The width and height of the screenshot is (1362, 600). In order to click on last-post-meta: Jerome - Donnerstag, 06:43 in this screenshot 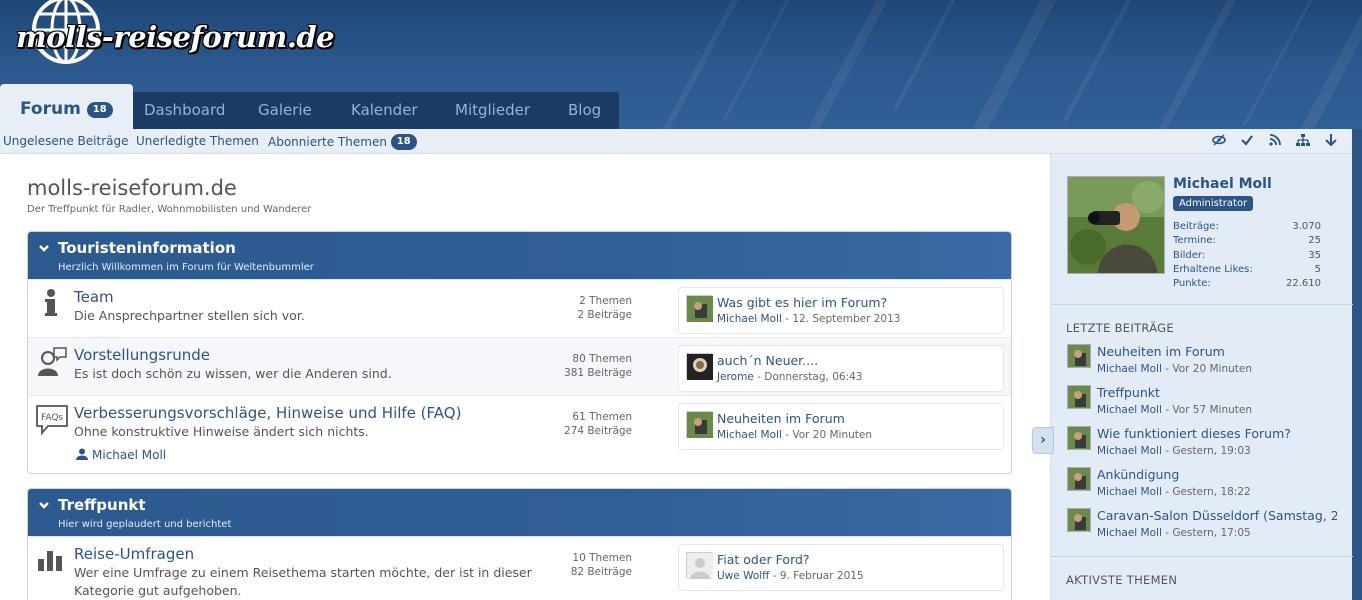, I will do `click(789, 377)`.